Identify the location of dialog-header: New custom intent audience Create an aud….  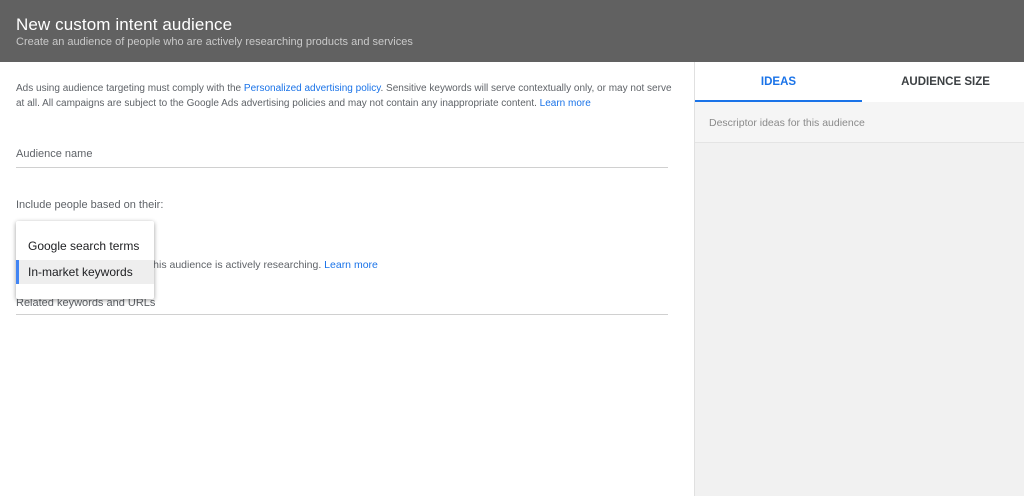
(512, 31).